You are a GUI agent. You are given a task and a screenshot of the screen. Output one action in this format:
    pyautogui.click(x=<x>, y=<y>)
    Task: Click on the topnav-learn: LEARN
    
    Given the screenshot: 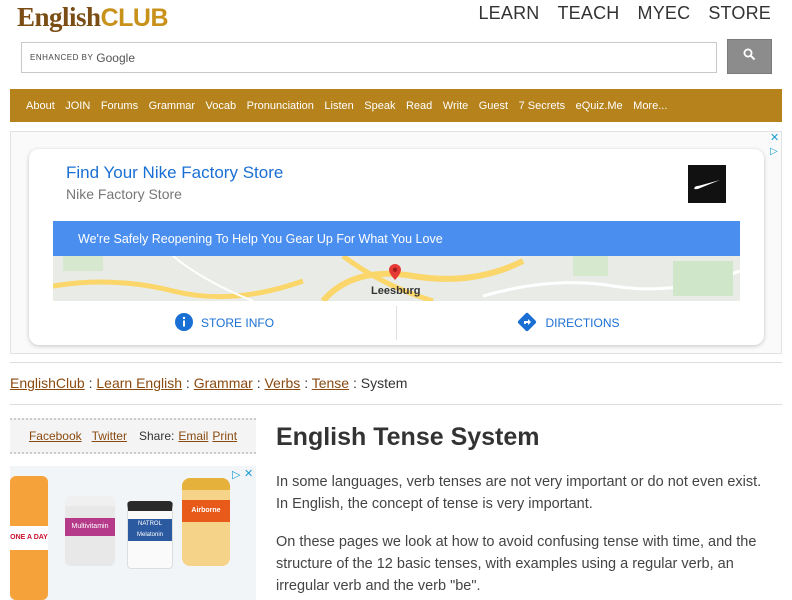 What is the action you would take?
    pyautogui.click(x=508, y=13)
    